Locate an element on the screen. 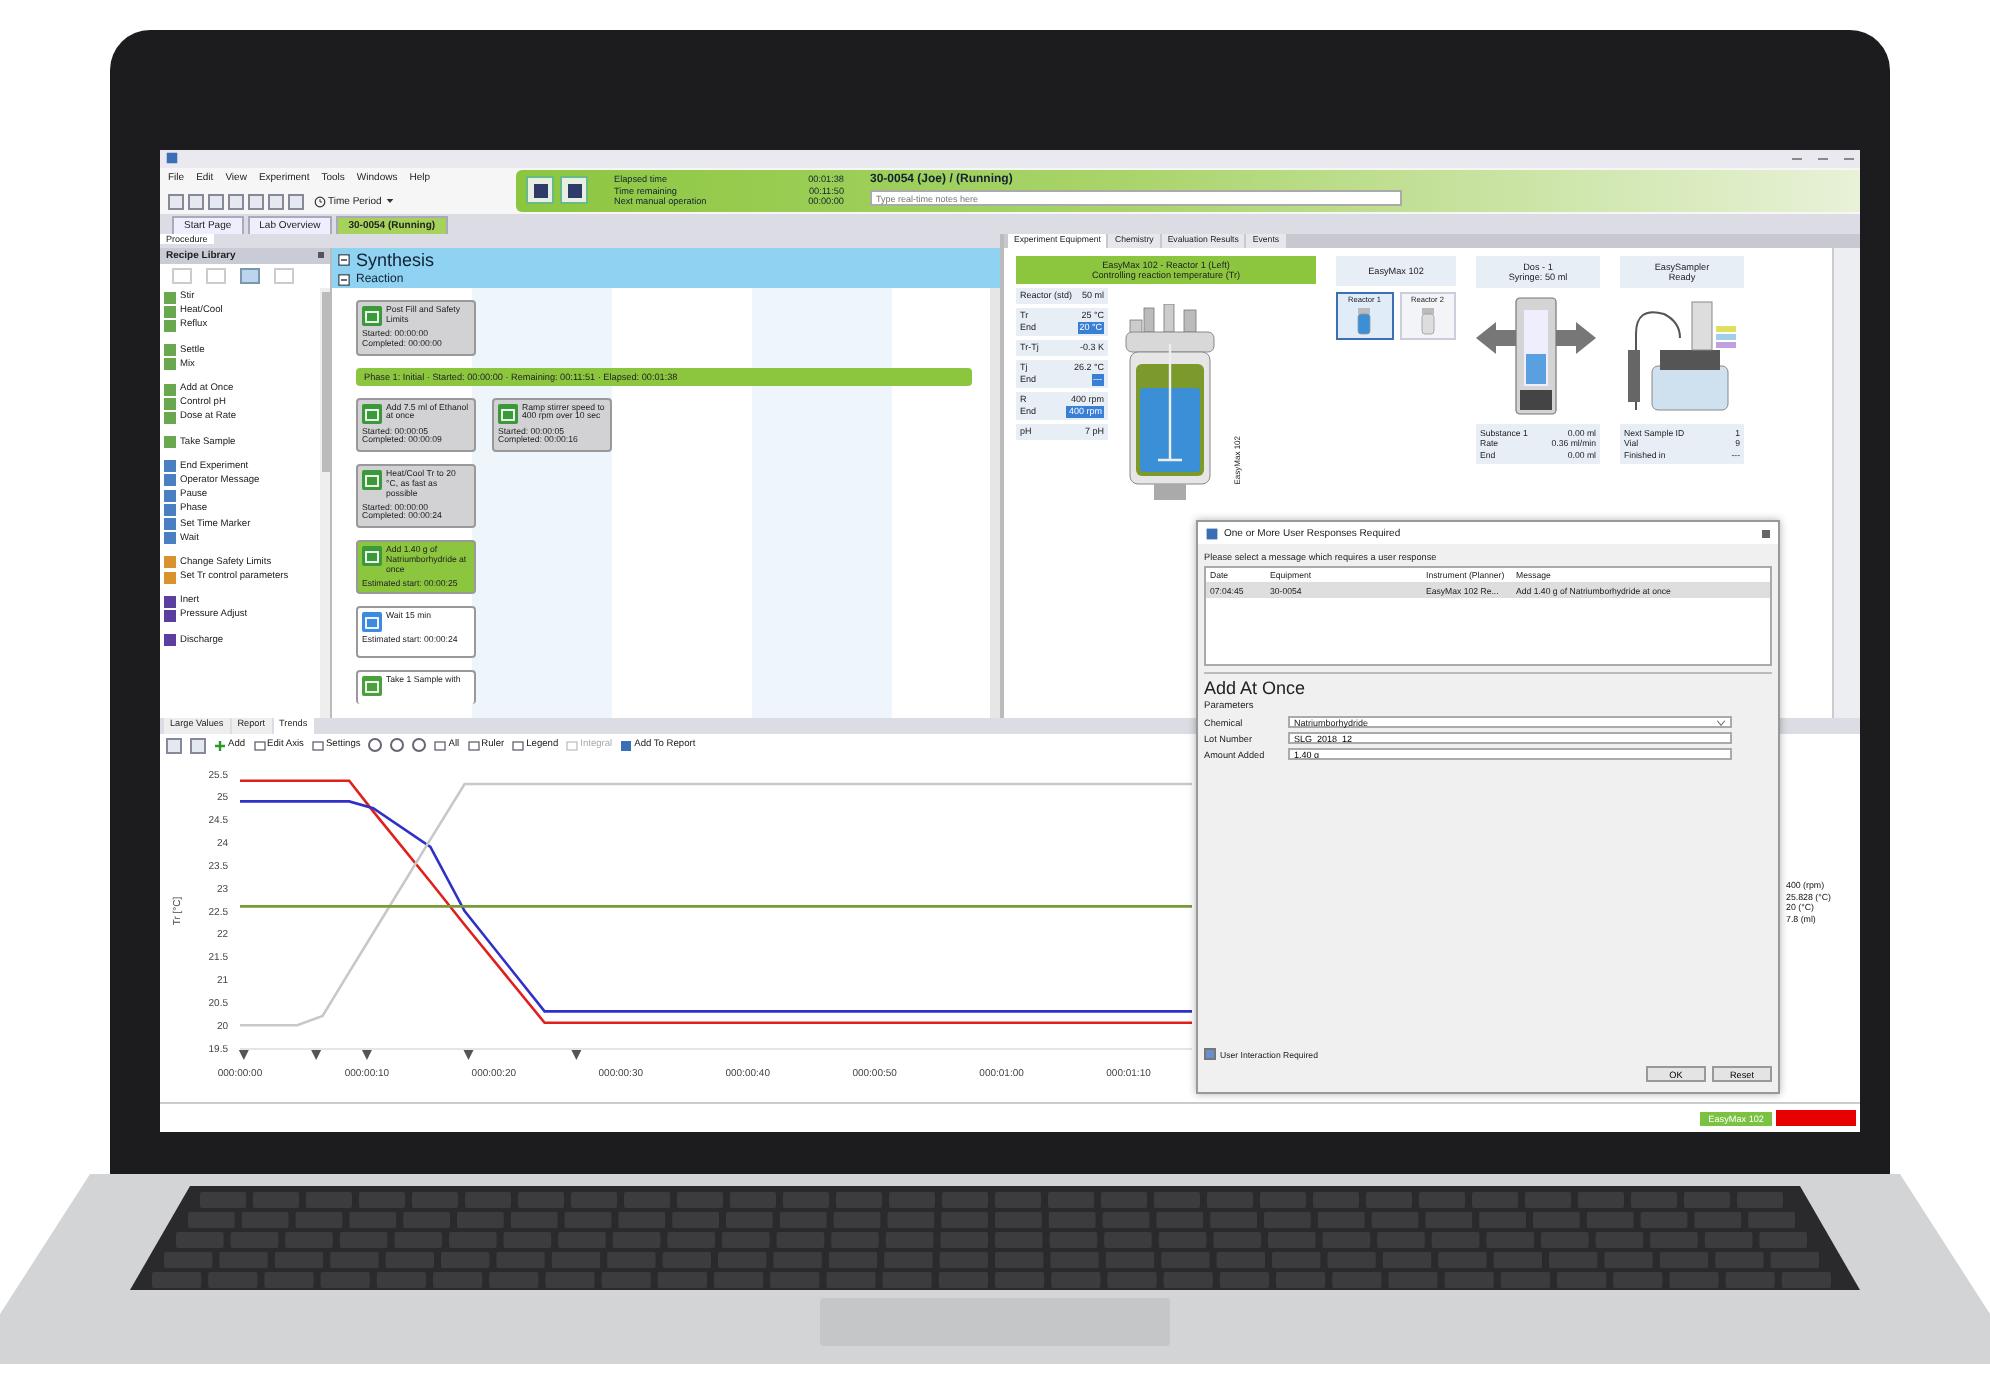 The height and width of the screenshot is (1390, 1990). minimize-icon is located at coordinates (1797, 158).